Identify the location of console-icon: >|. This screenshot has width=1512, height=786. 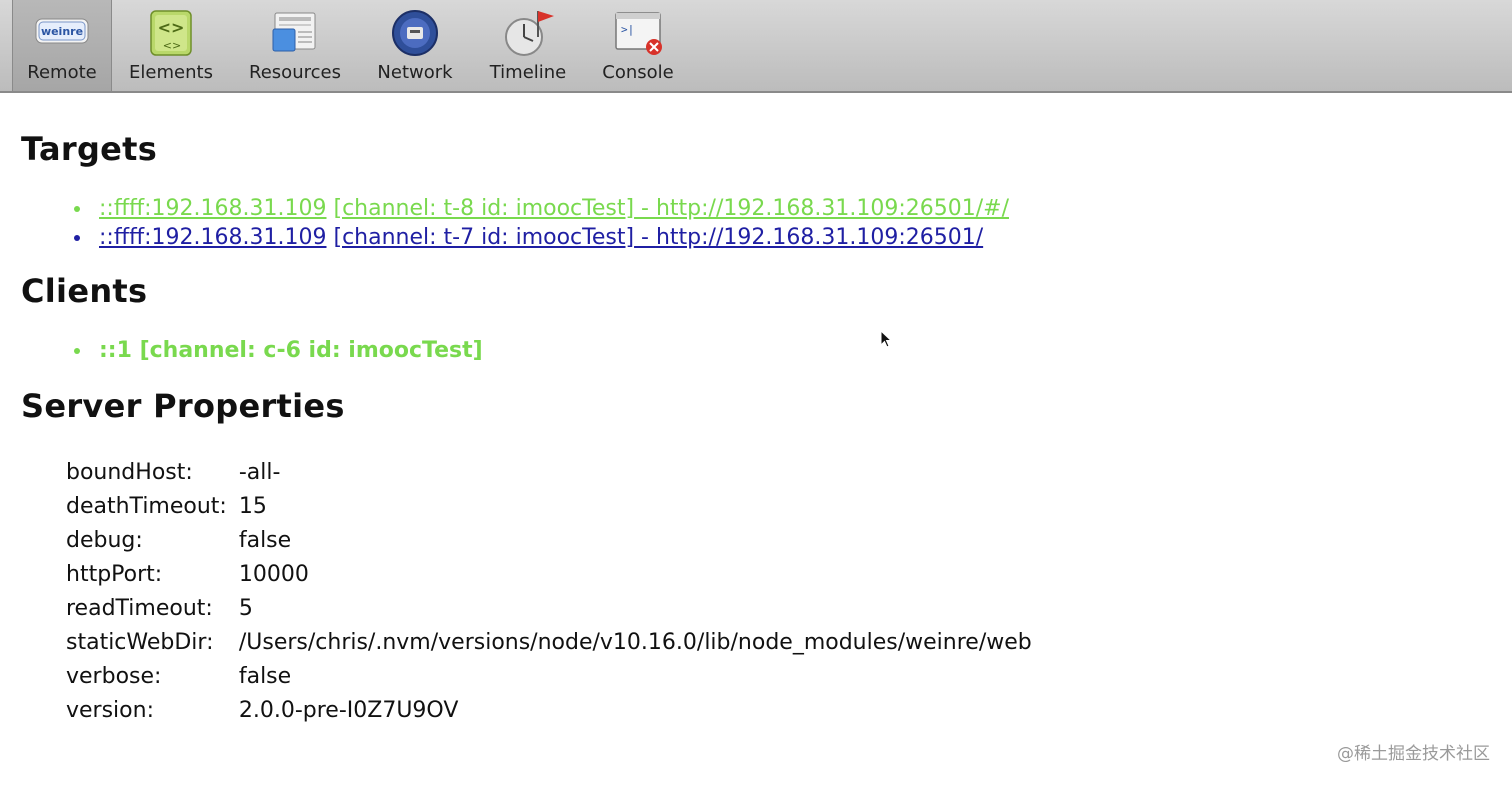
(638, 33).